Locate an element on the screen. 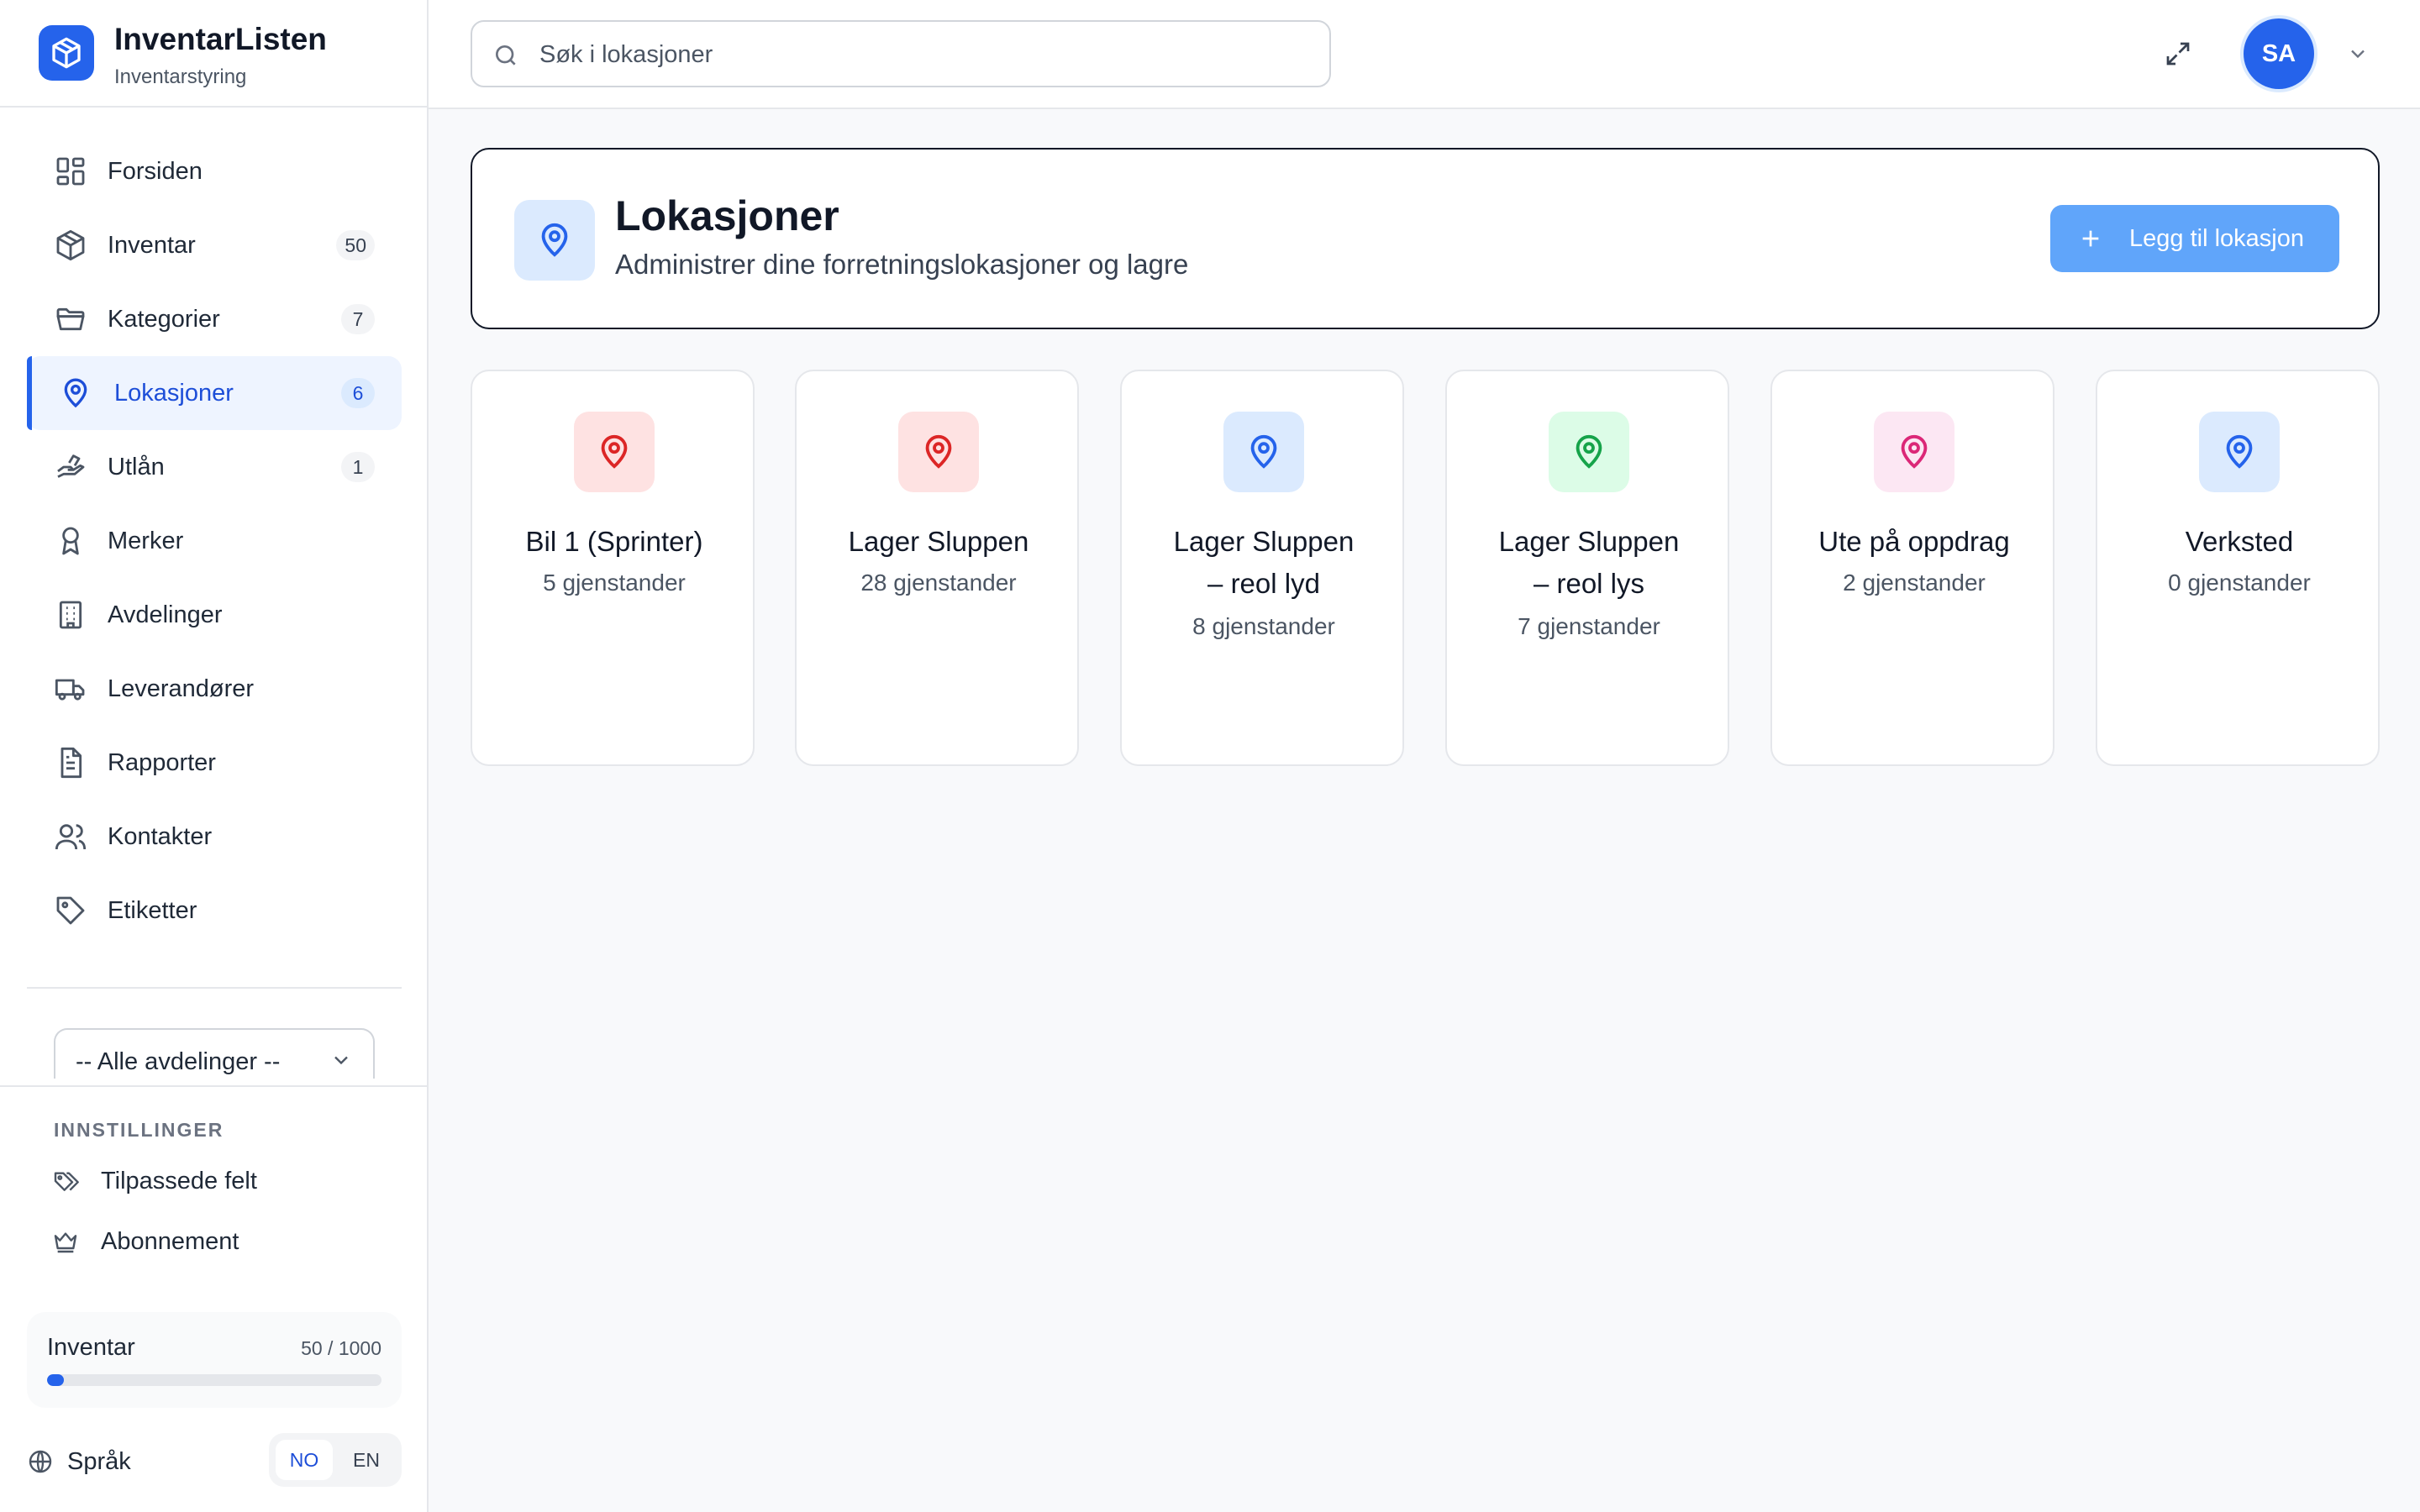 This screenshot has height=1512, width=2420. award-icon is located at coordinates (70, 541).